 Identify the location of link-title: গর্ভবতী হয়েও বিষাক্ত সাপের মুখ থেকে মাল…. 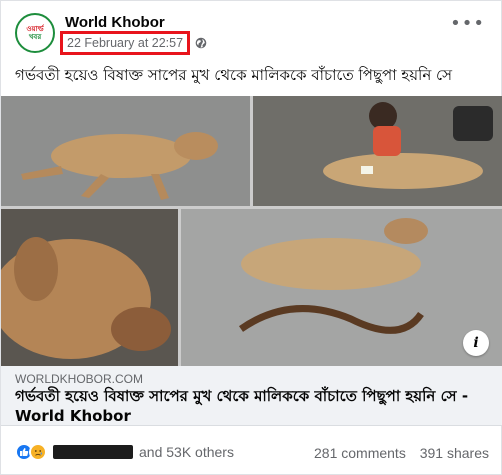
(245, 406).